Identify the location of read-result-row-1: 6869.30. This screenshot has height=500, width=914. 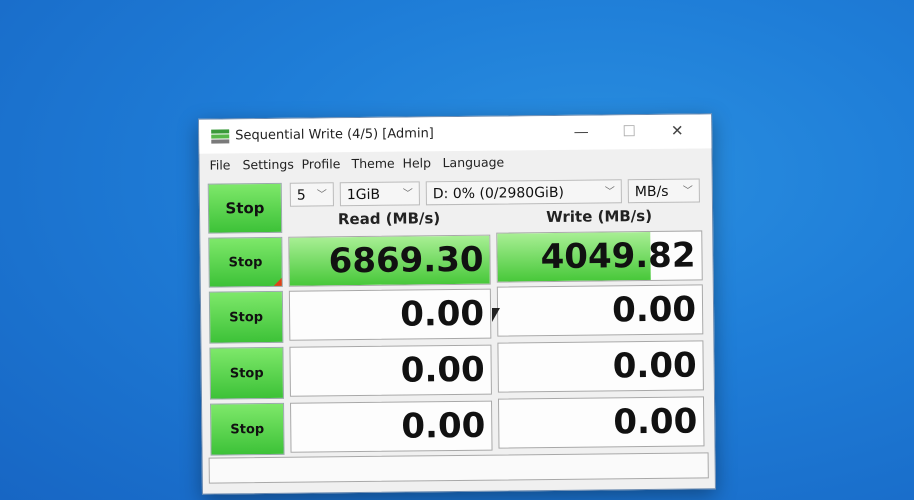
(389, 260).